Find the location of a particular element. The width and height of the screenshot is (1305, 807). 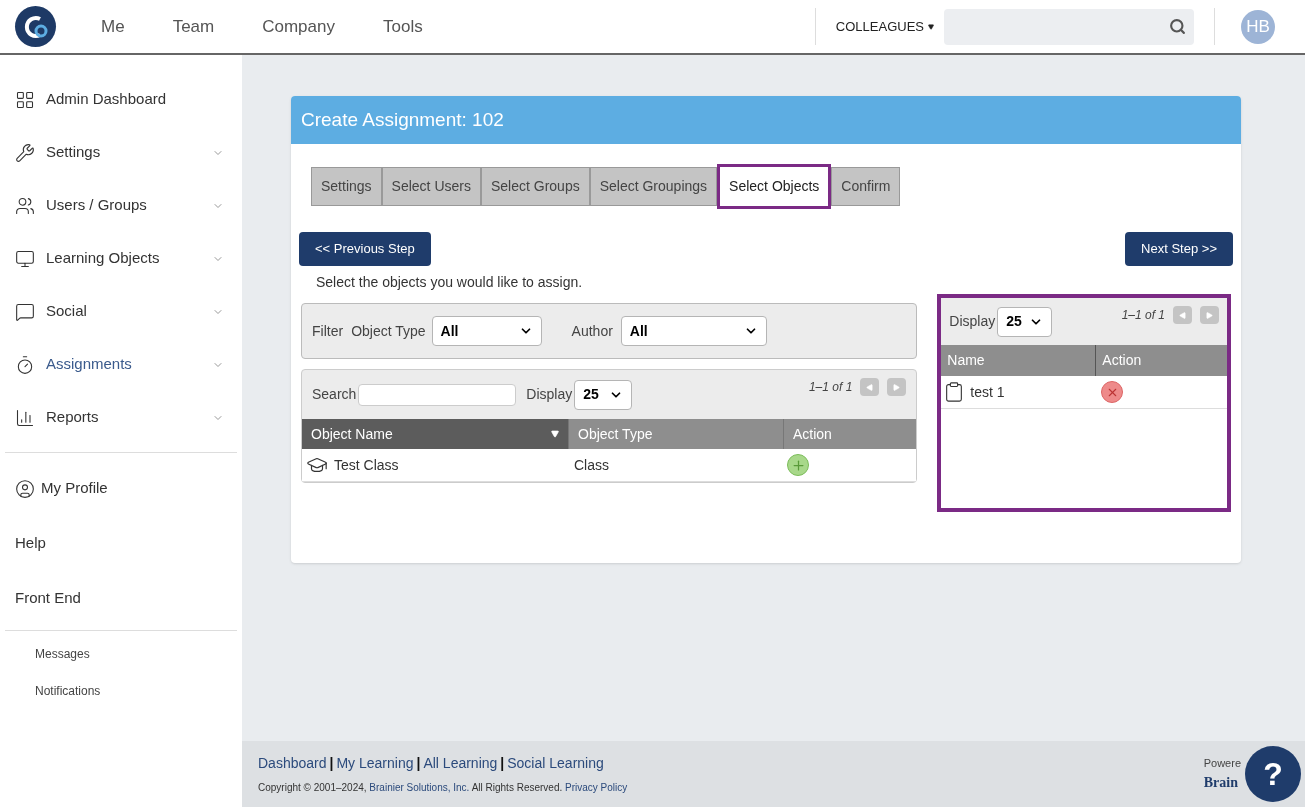

speech-bubble-icon is located at coordinates (25, 311).